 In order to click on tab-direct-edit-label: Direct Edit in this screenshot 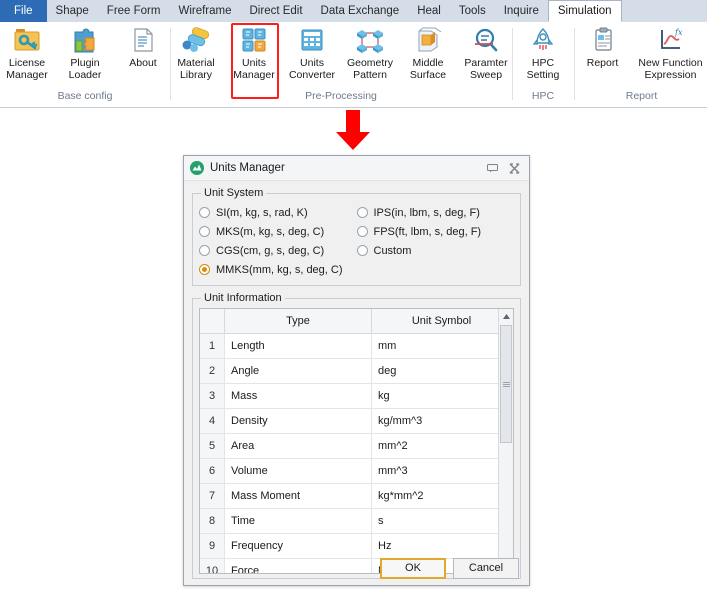, I will do `click(276, 11)`.